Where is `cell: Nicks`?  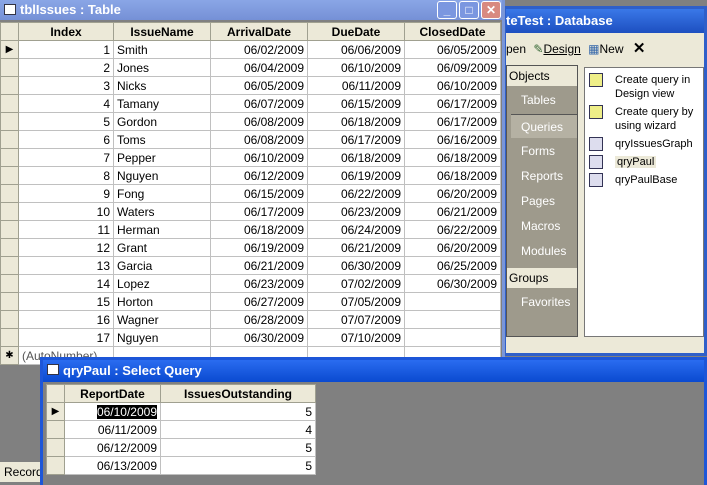
cell: Nicks is located at coordinates (162, 85).